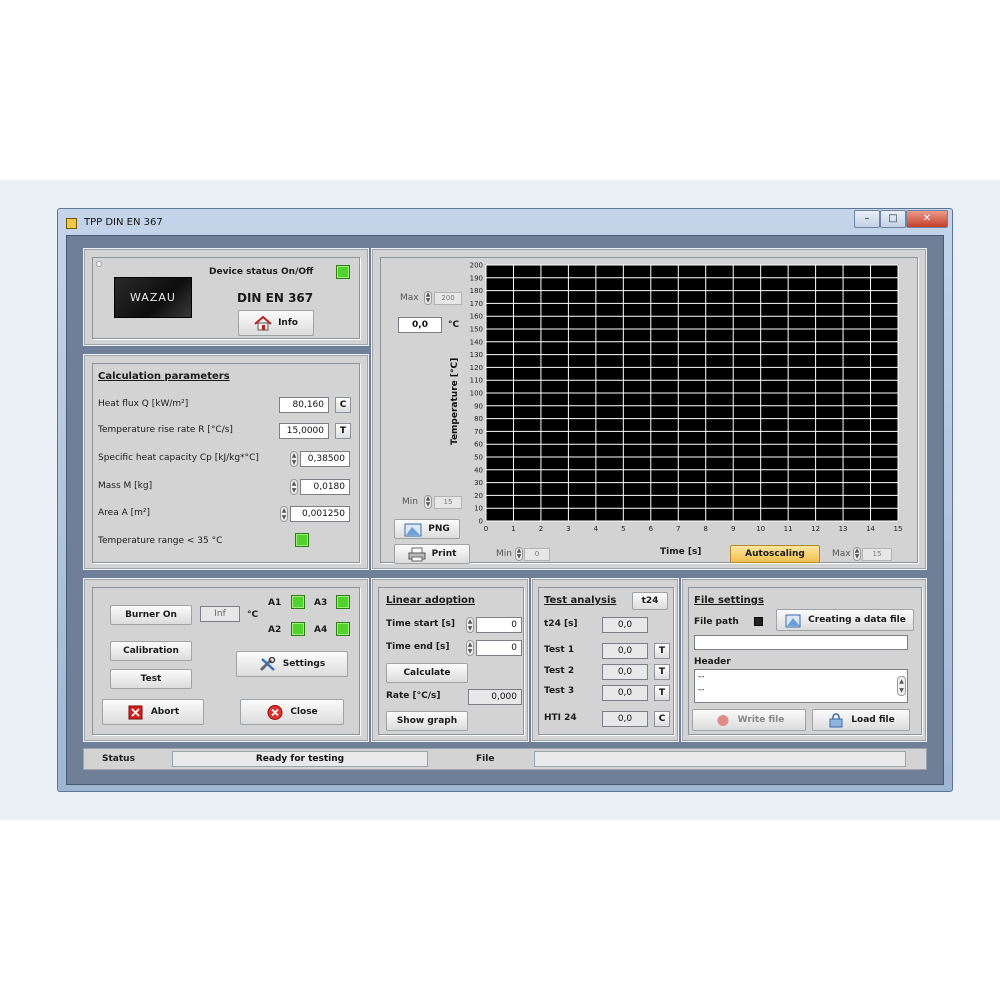  What do you see at coordinates (276, 323) in the screenshot?
I see `info-button: Info` at bounding box center [276, 323].